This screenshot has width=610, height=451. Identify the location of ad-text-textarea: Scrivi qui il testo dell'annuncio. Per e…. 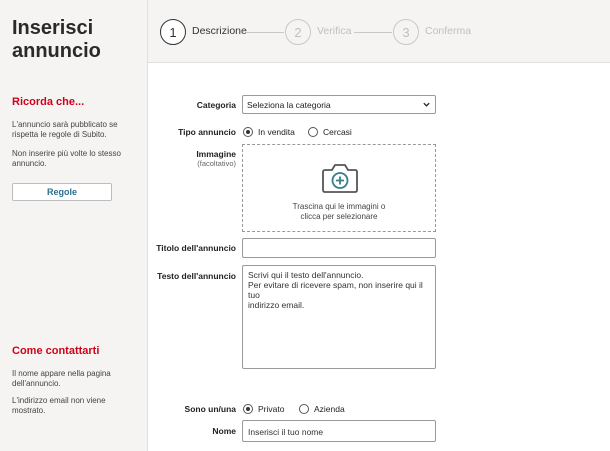
(339, 317).